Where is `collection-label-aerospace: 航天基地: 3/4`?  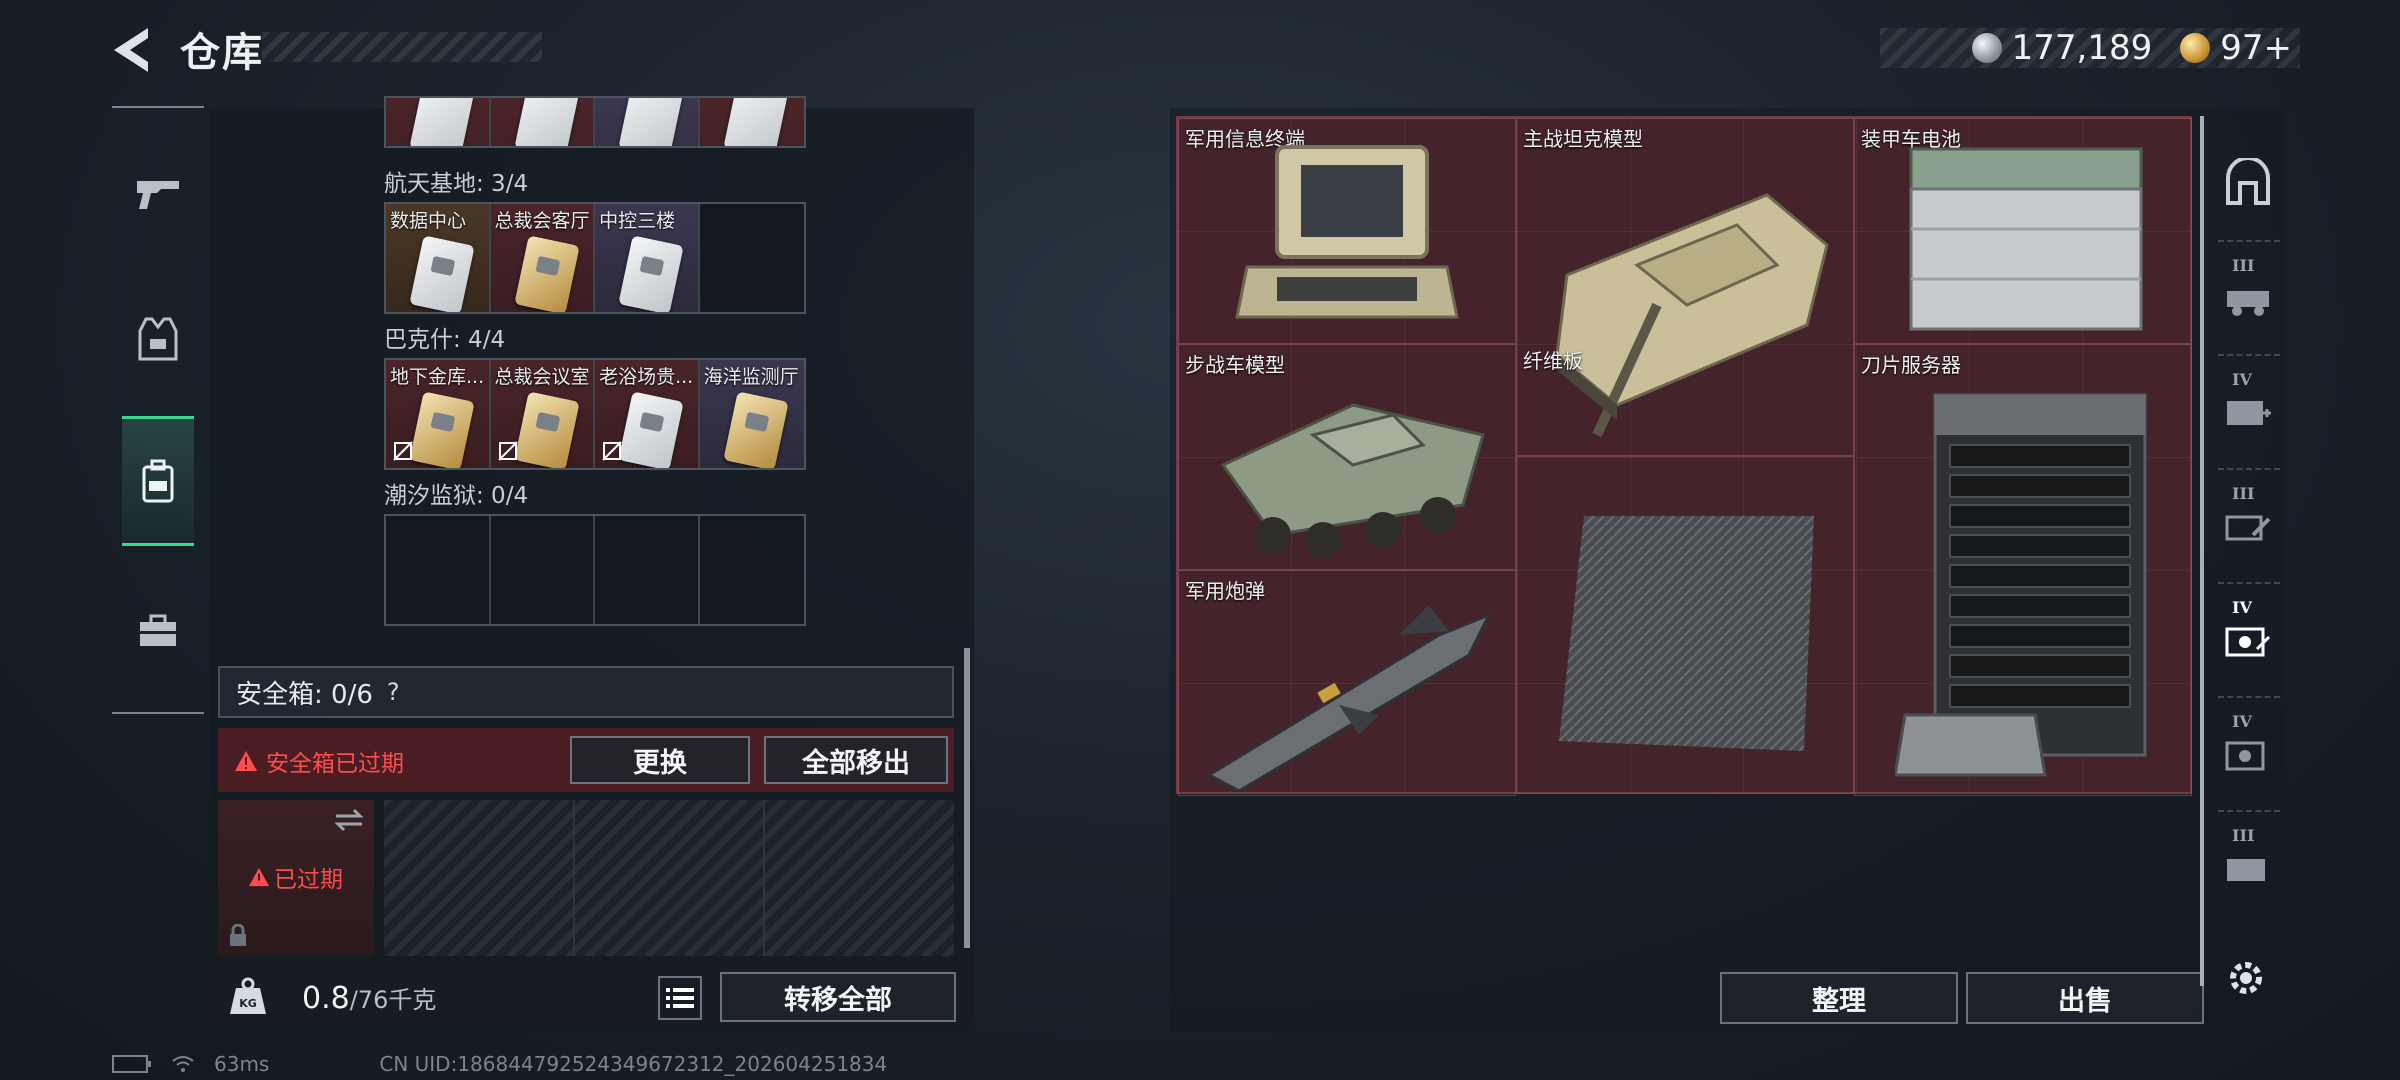 collection-label-aerospace: 航天基地: 3/4 is located at coordinates (456, 184).